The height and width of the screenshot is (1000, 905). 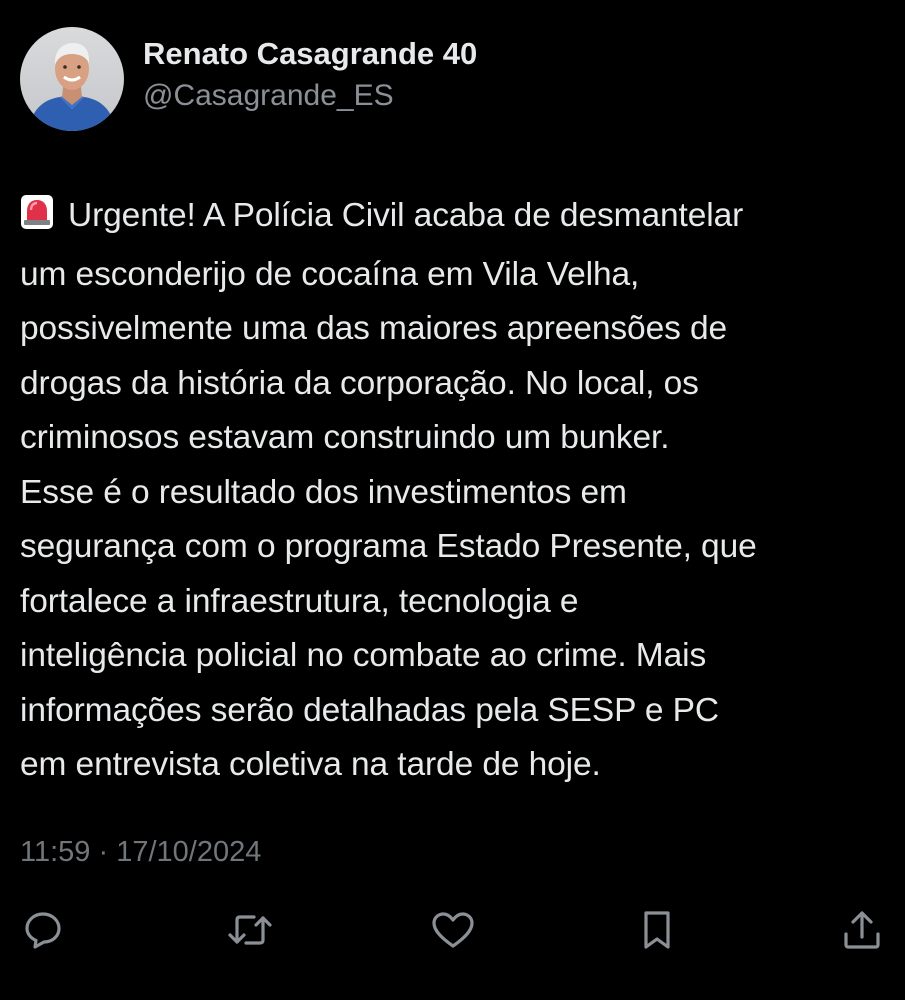 What do you see at coordinates (140, 852) in the screenshot?
I see `tweet-timestamp: 11:59 · 17/10/2024` at bounding box center [140, 852].